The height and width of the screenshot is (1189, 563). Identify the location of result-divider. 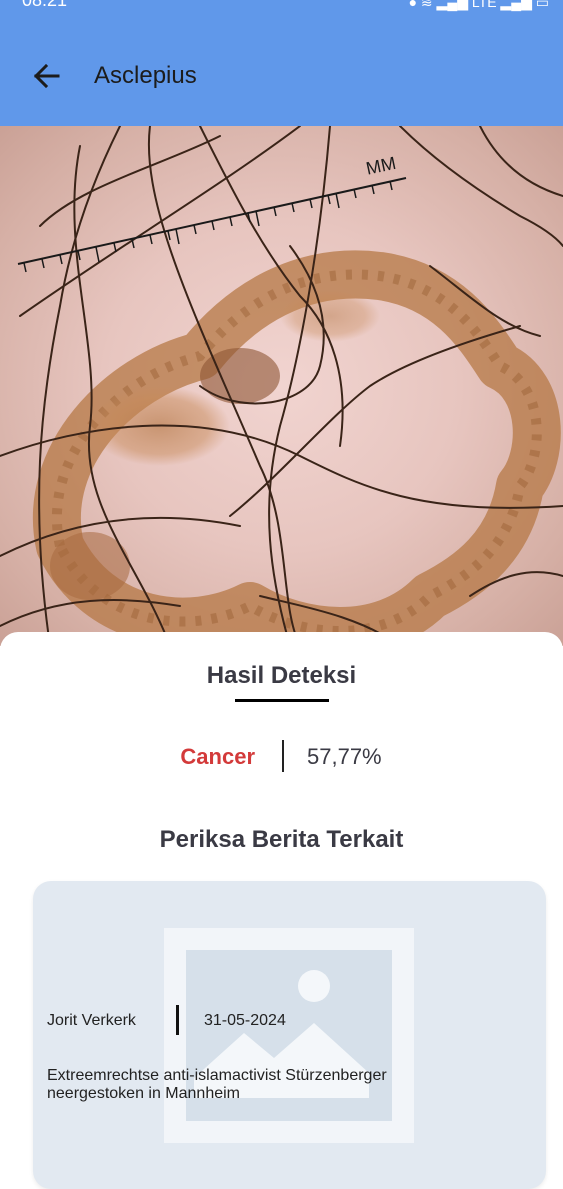
(283, 756).